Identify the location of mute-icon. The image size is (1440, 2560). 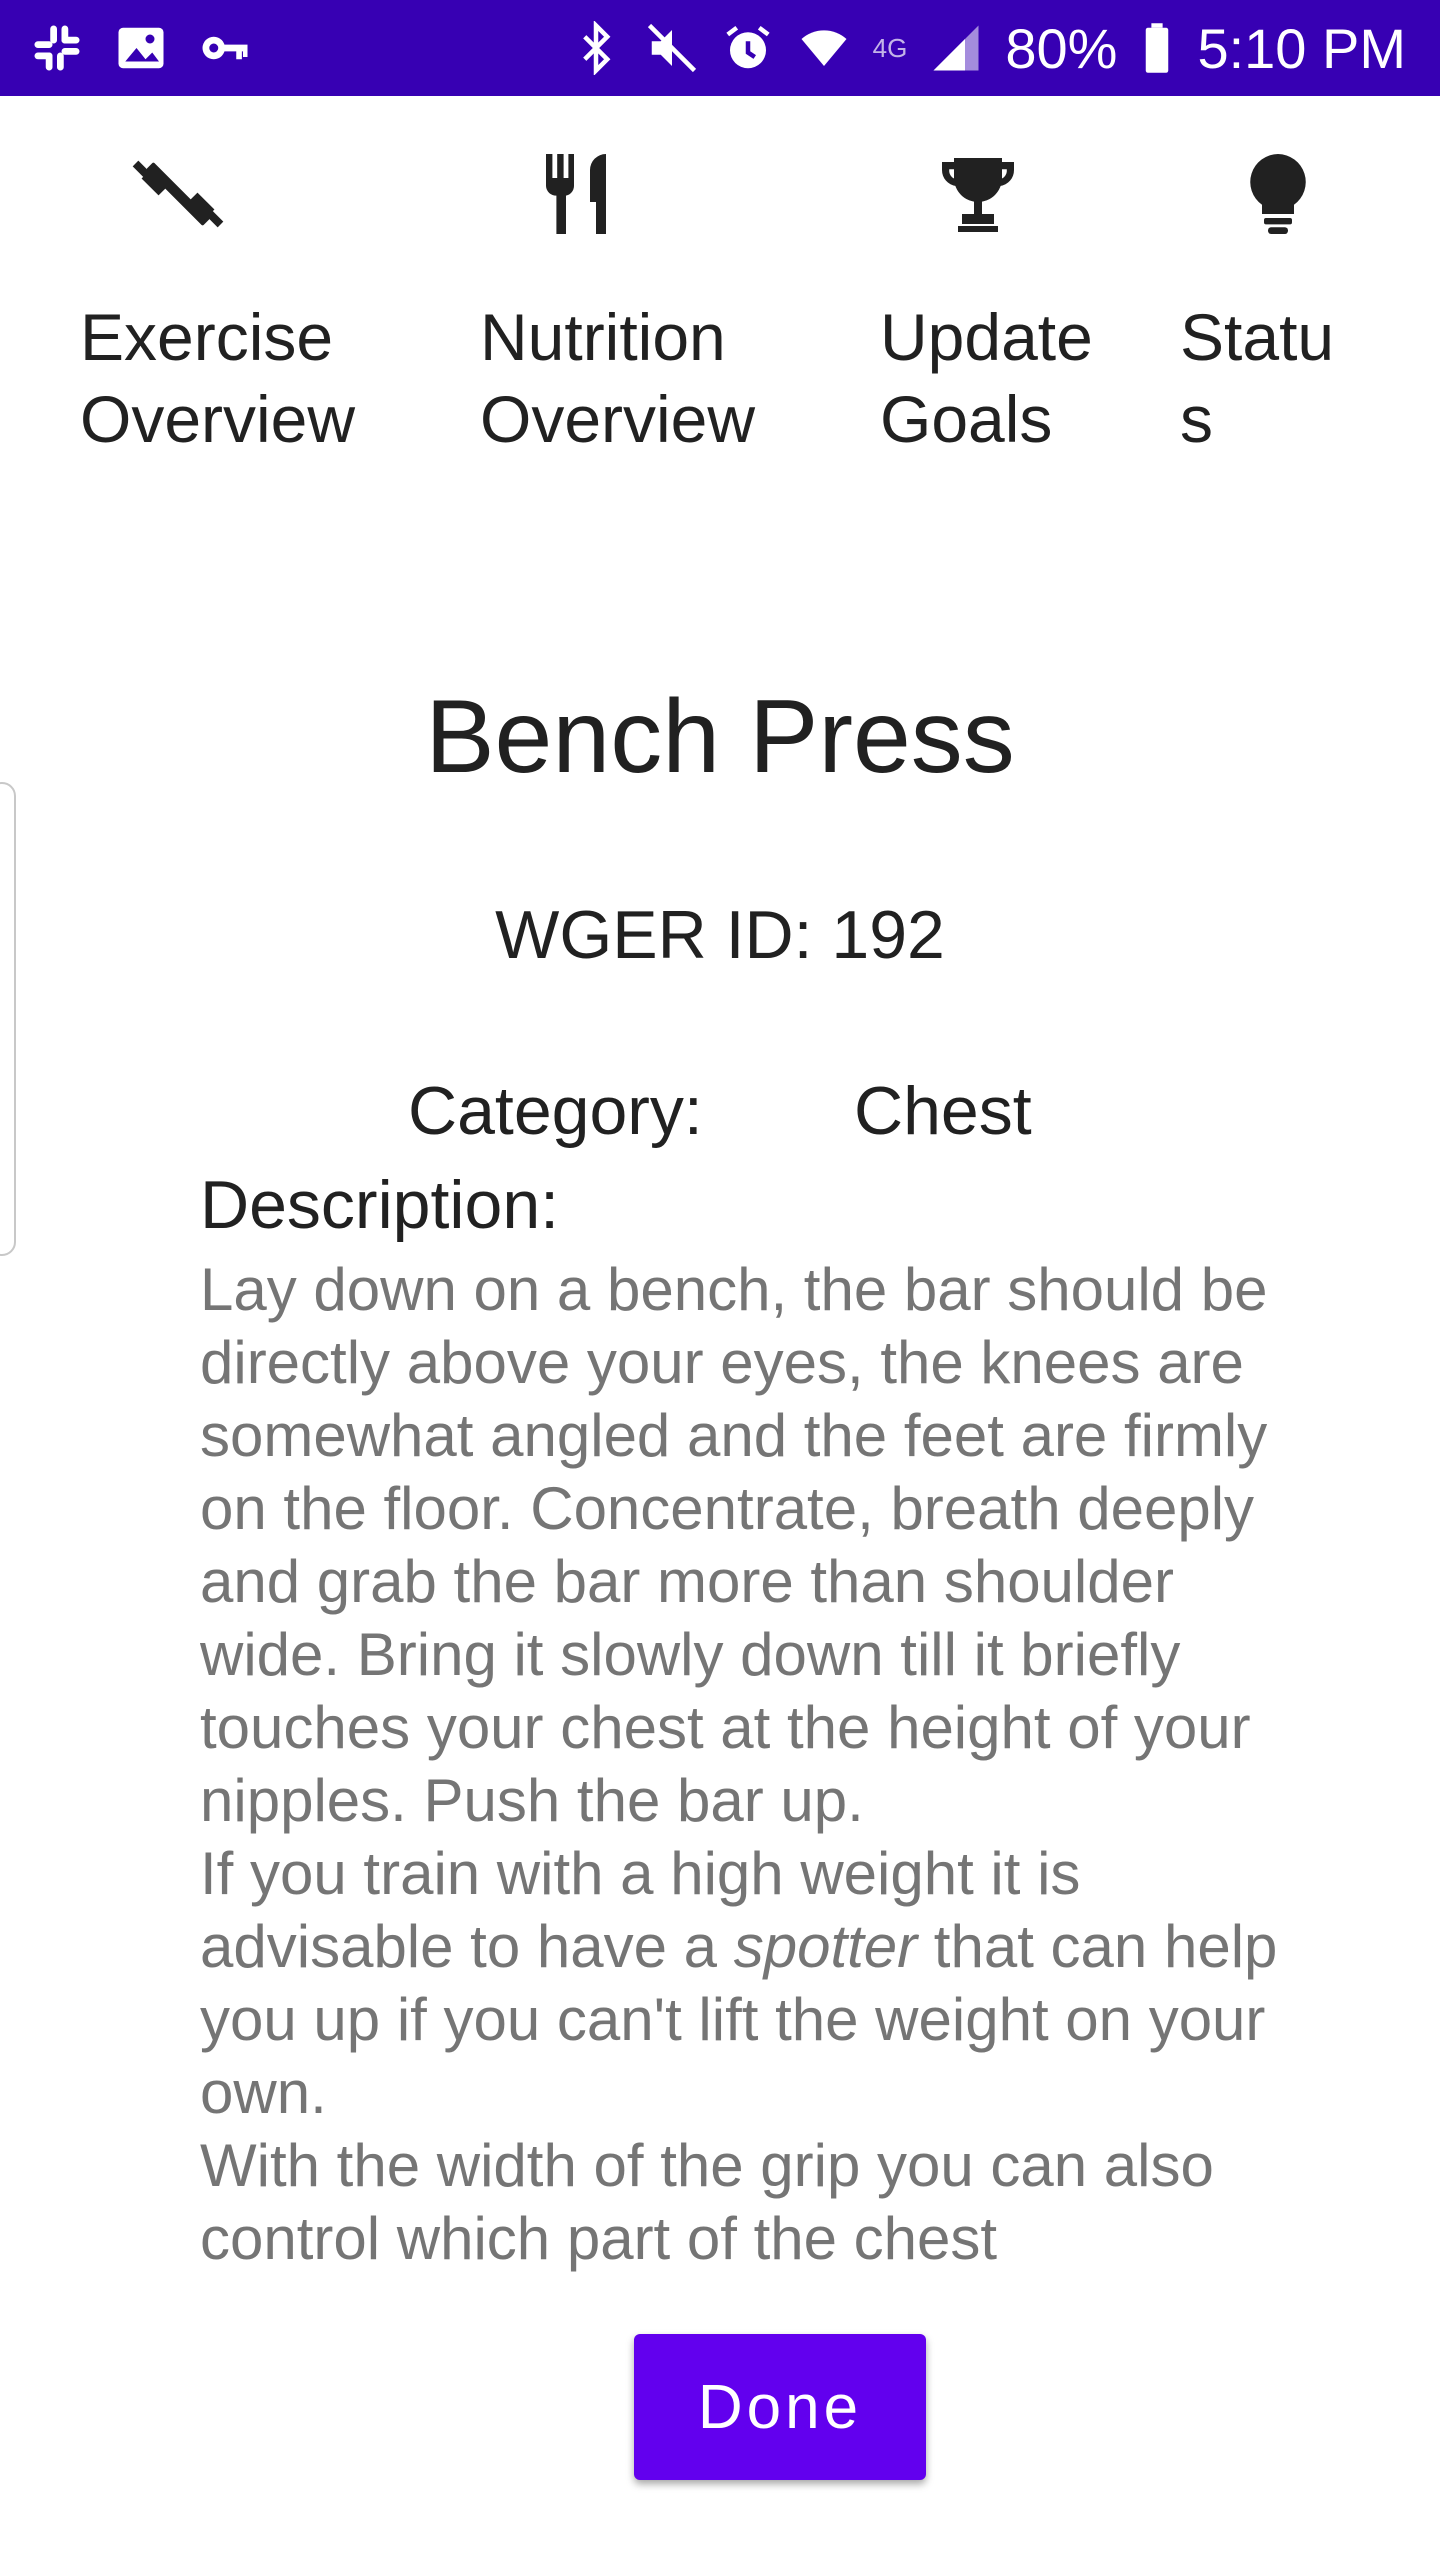
(672, 48).